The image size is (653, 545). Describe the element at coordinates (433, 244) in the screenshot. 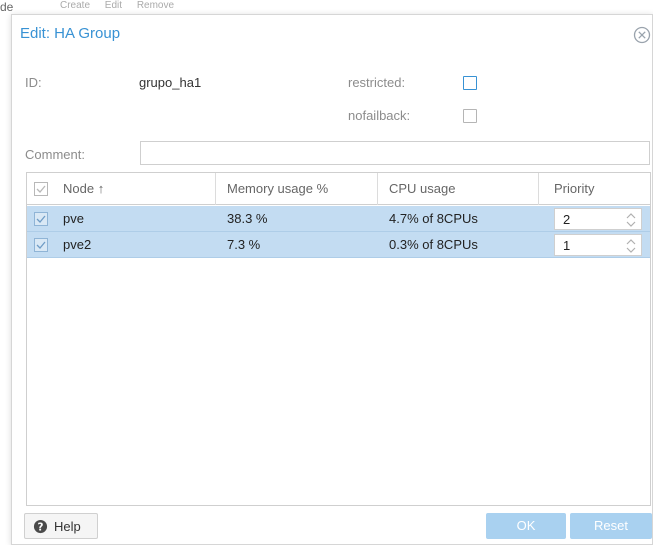

I see `cpu-cell: 0.3% of 8CPUs` at that location.